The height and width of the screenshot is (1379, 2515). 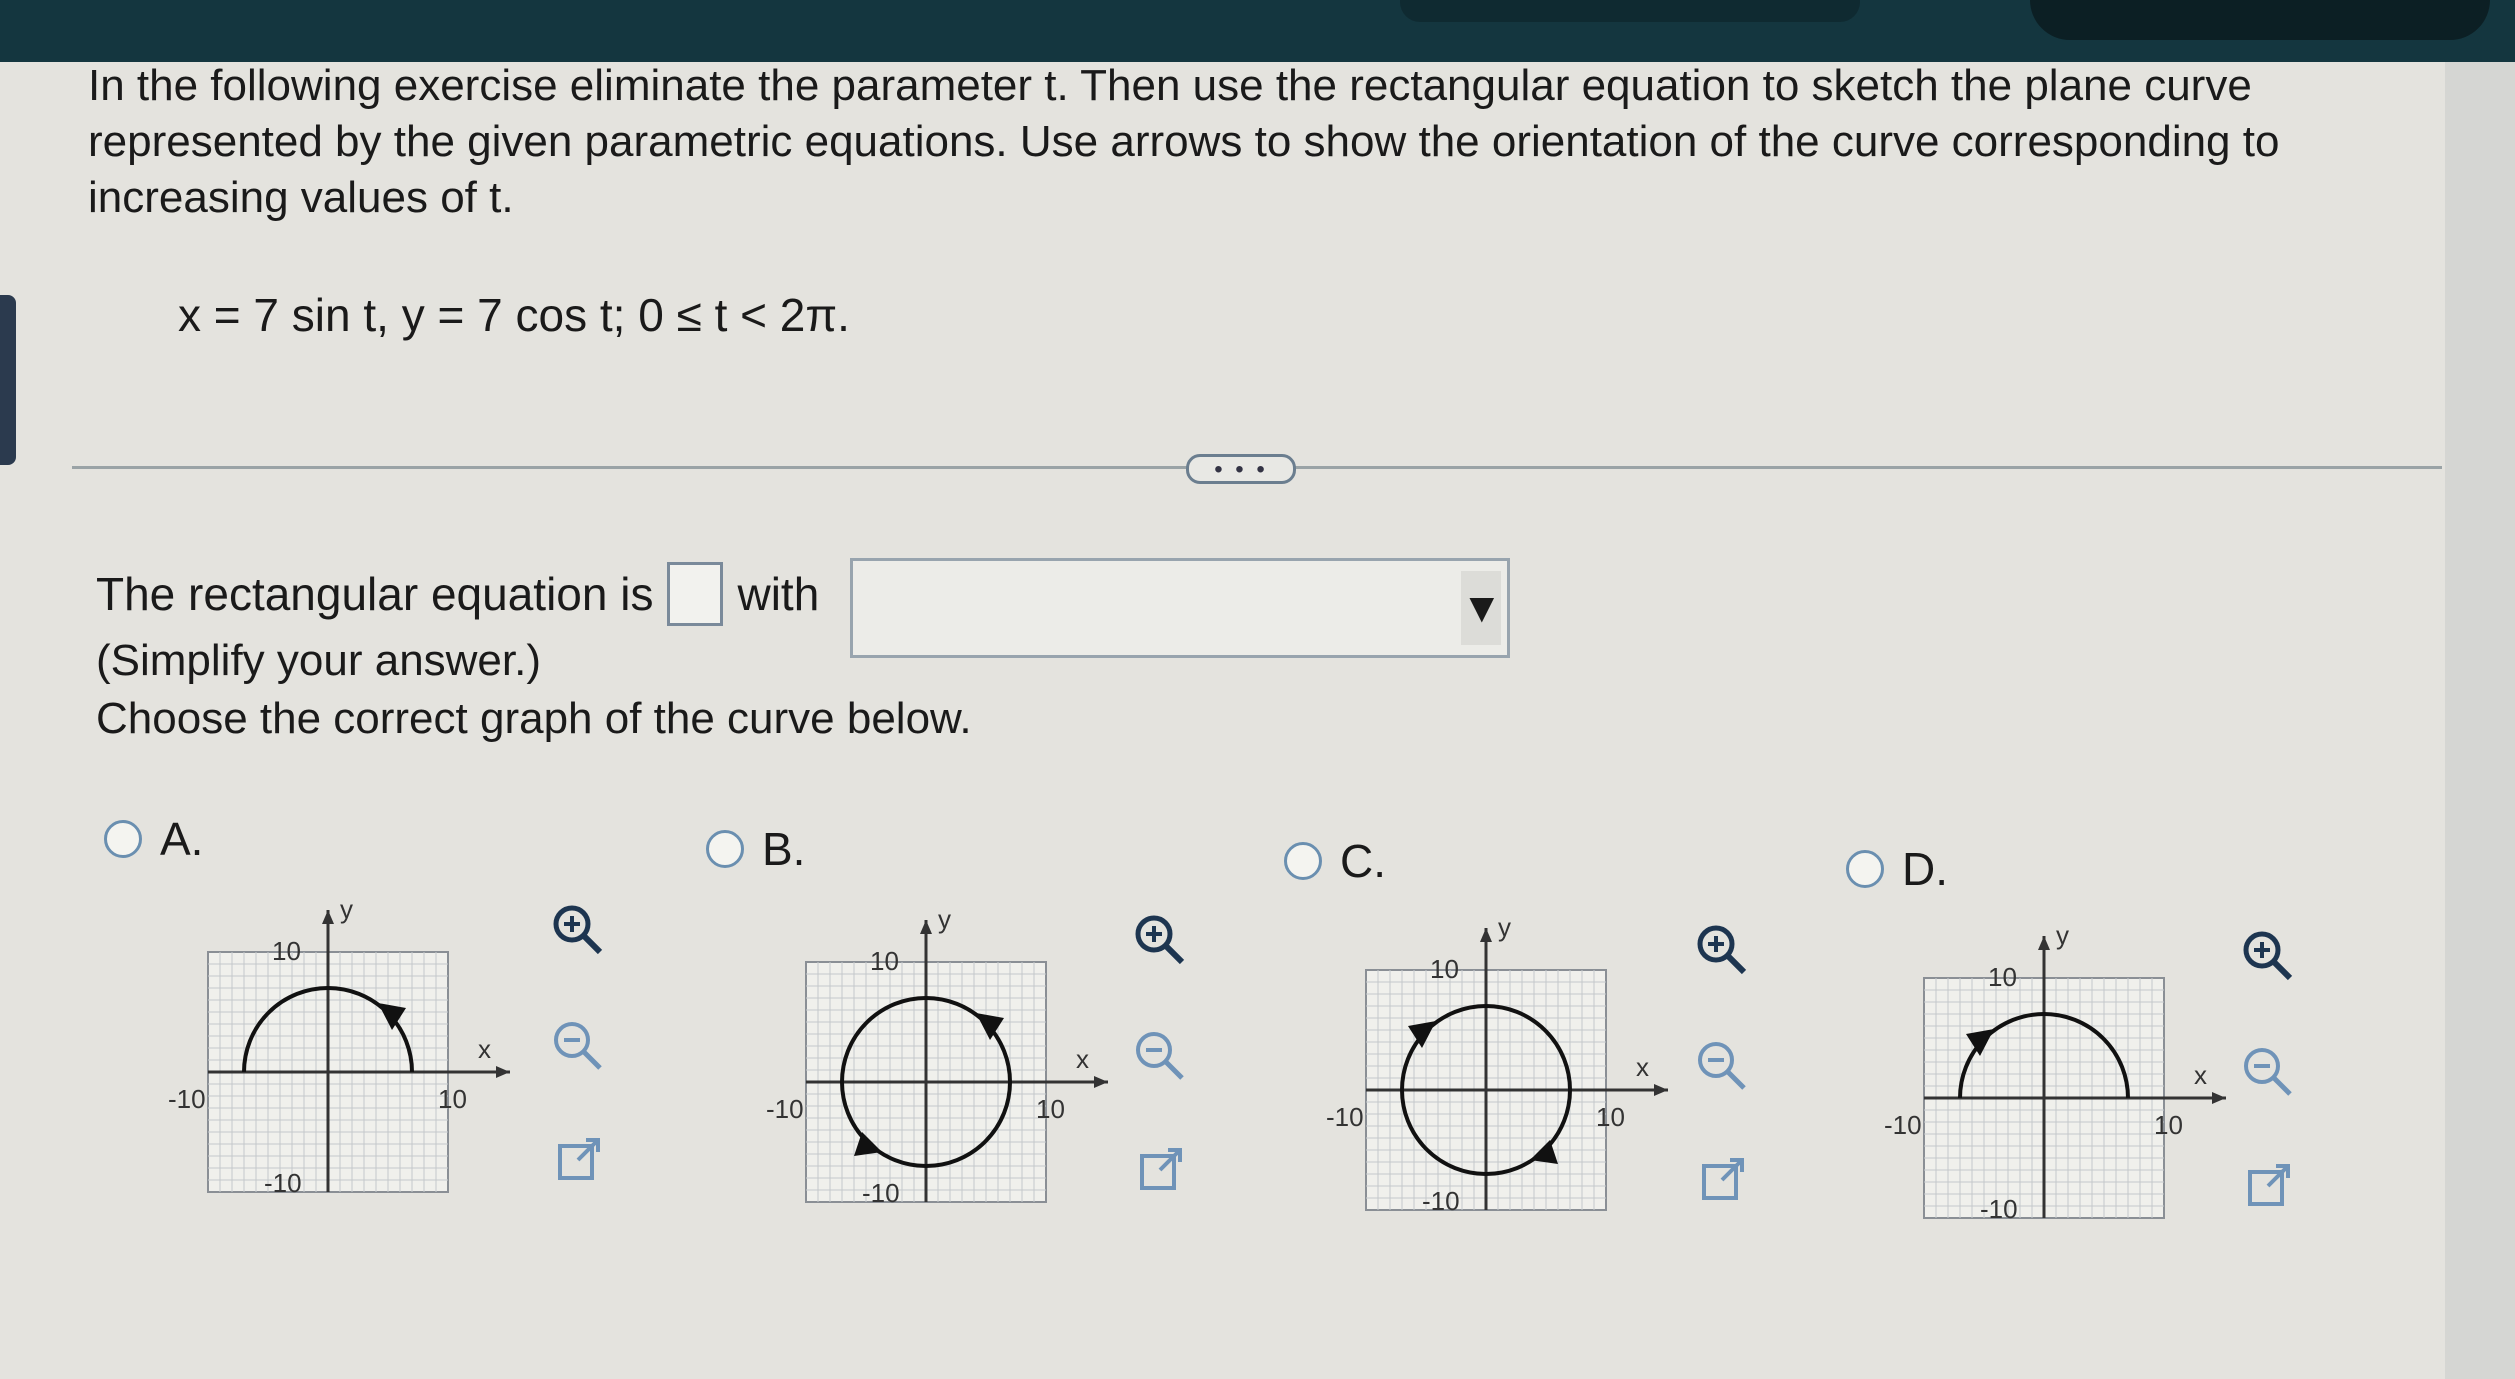 What do you see at coordinates (153, 839) in the screenshot?
I see `option-a: A.` at bounding box center [153, 839].